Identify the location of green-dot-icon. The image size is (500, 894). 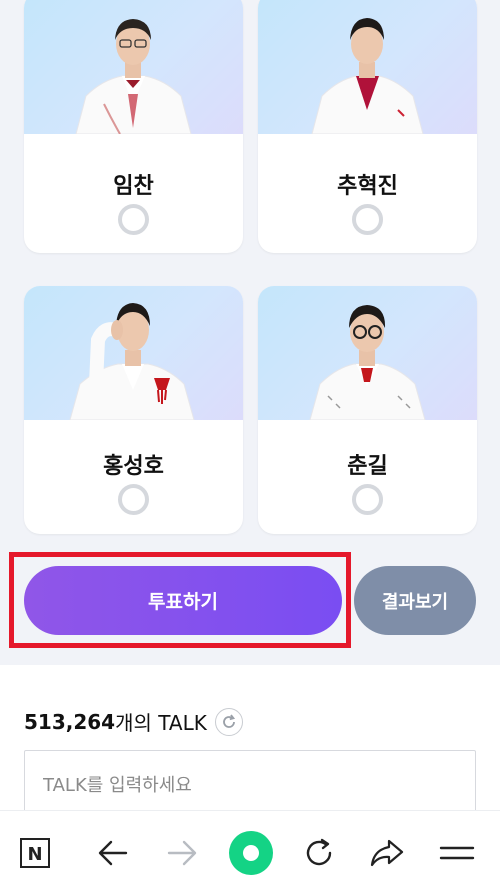
(251, 853).